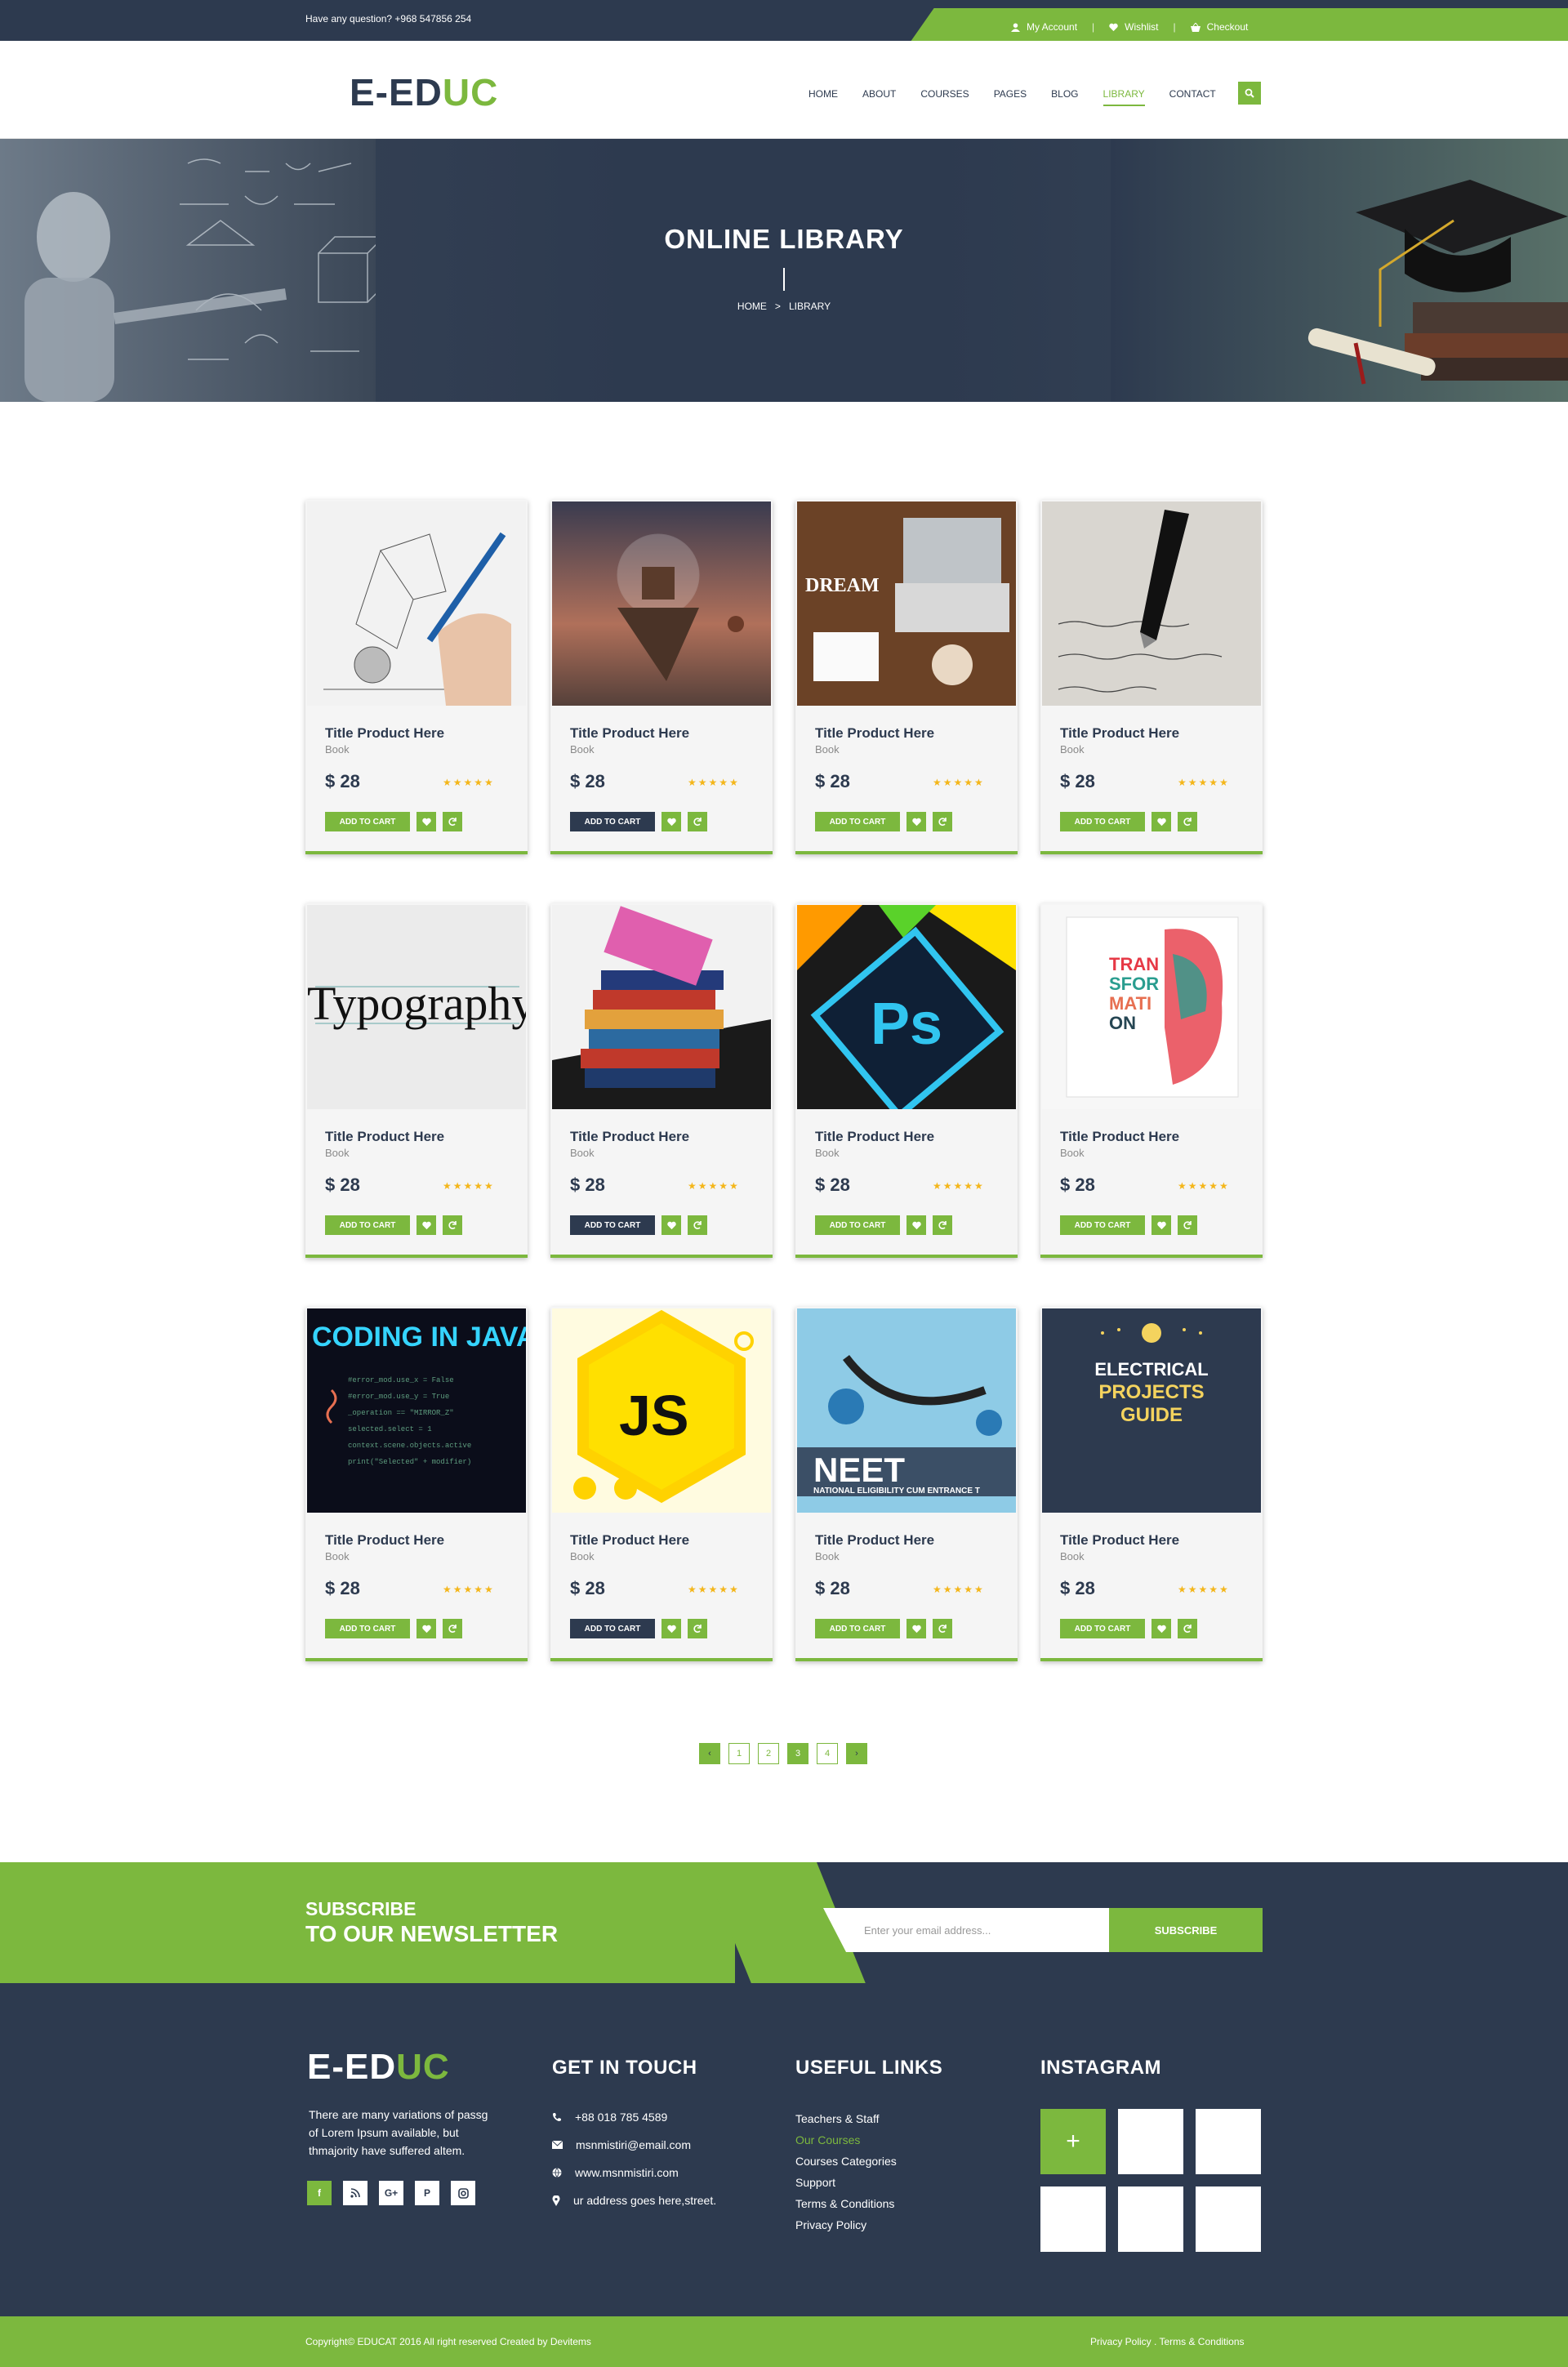 The image size is (1568, 2367). I want to click on product-image-typography: Typography, so click(416, 1007).